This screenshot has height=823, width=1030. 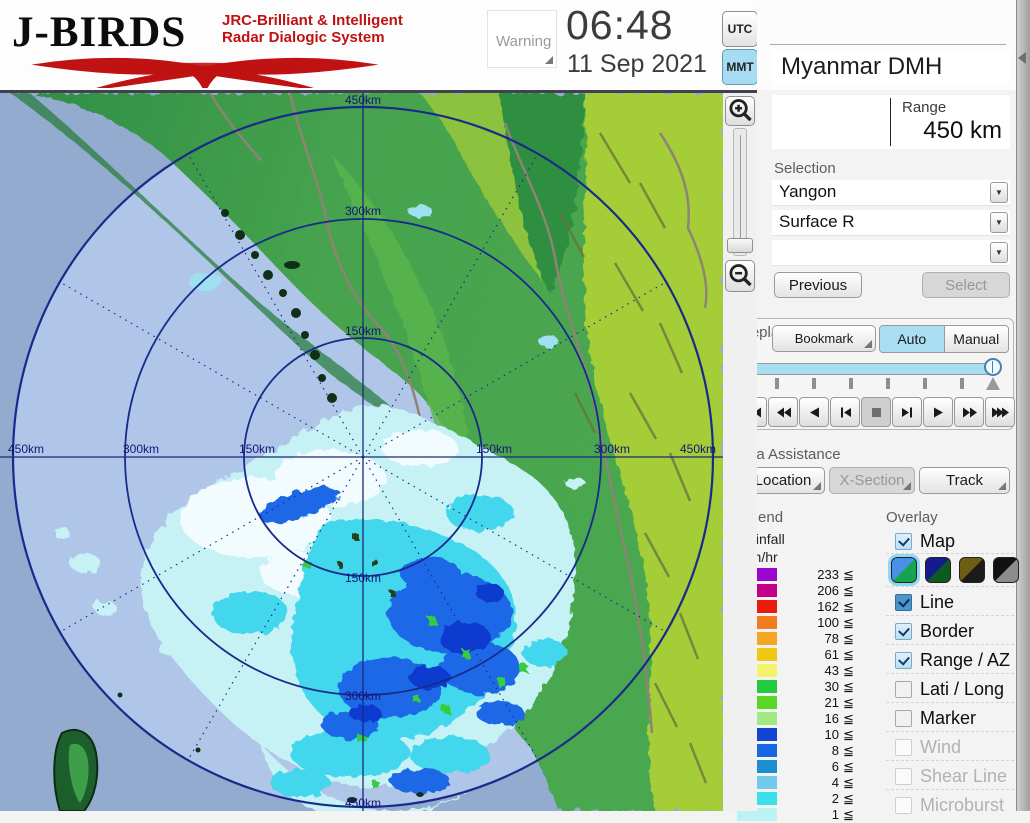 I want to click on extra-dropdown: ▼, so click(x=891, y=253).